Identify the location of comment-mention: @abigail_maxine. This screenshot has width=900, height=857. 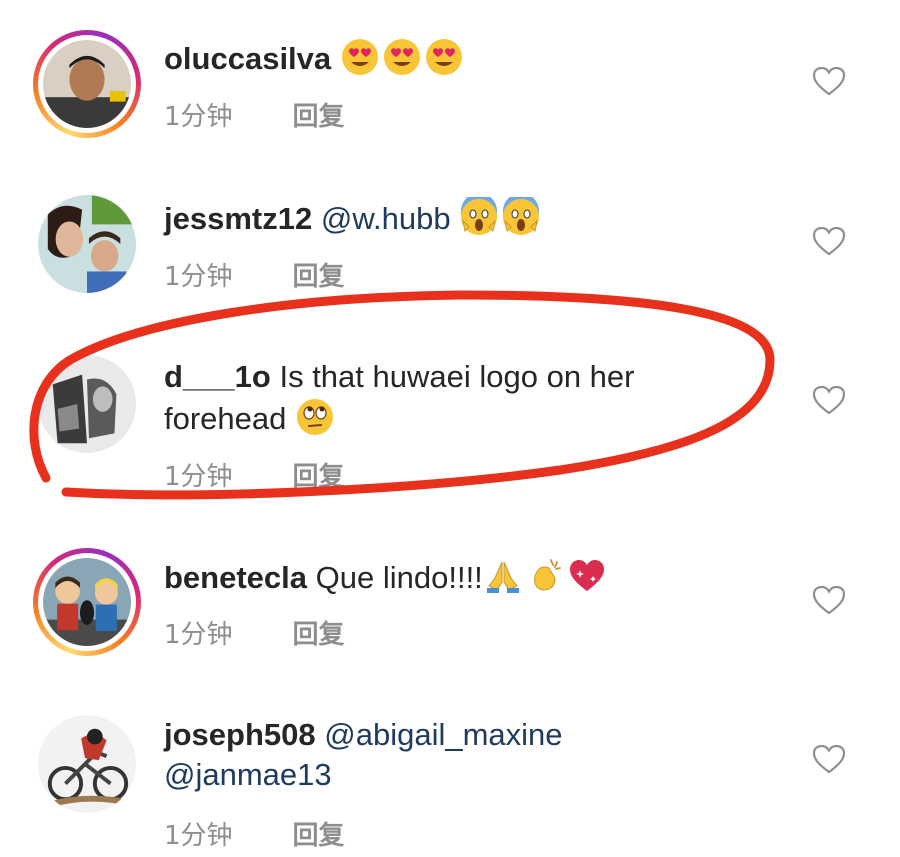
(443, 734).